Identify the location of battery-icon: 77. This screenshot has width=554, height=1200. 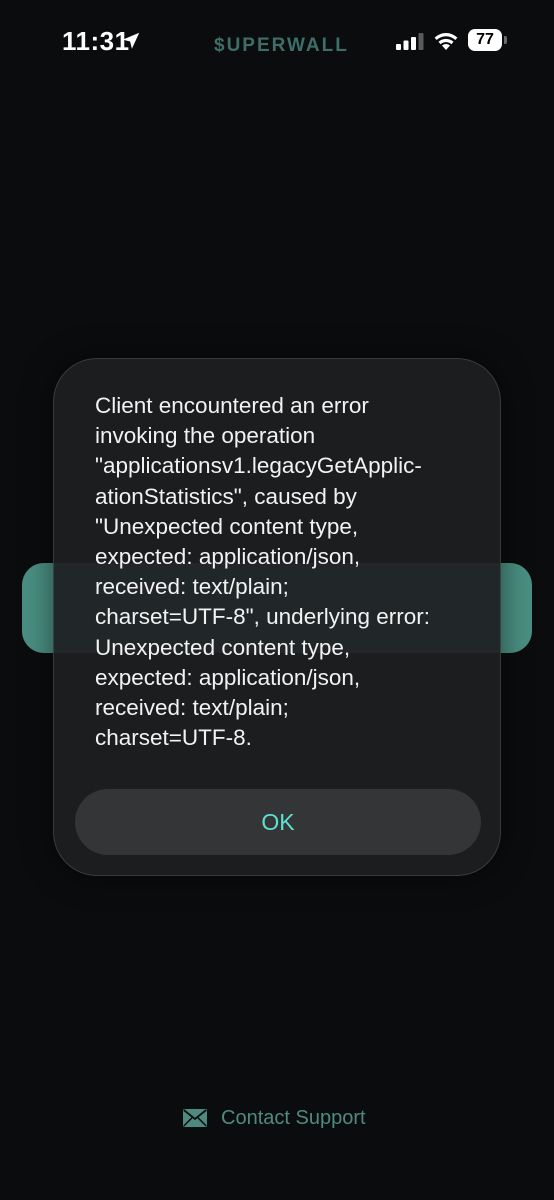
(485, 40).